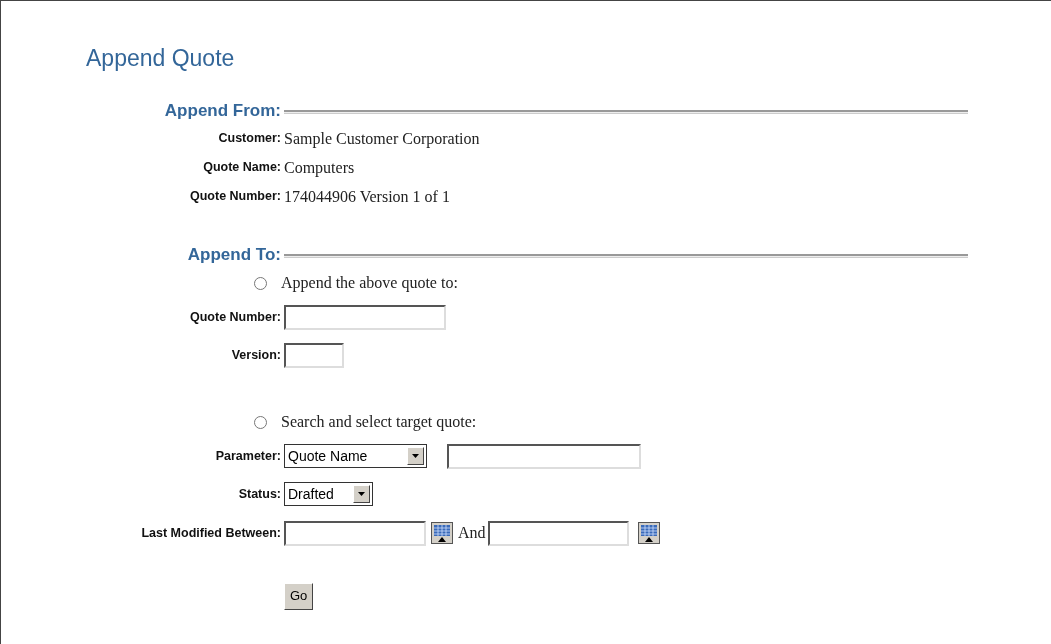 The image size is (1051, 644). What do you see at coordinates (379, 422) in the screenshot?
I see `radio-label: Search and select target quote:` at bounding box center [379, 422].